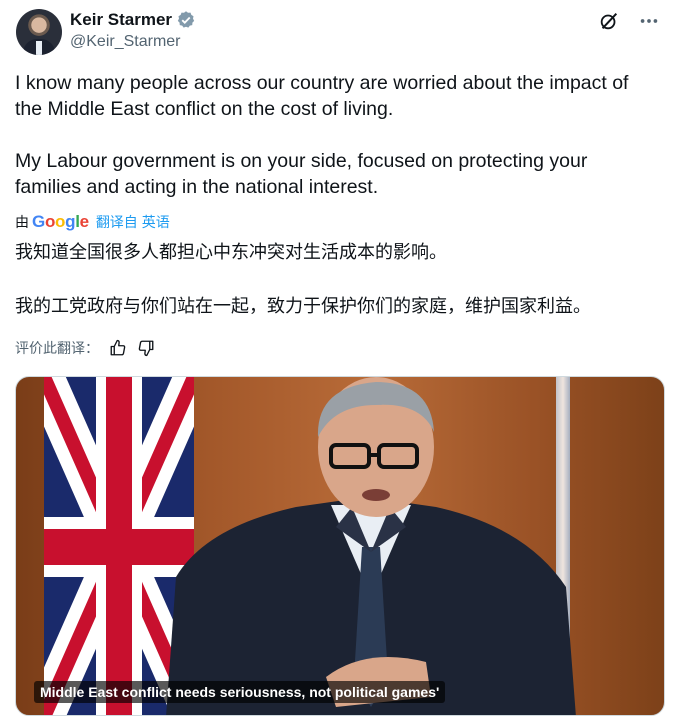 The image size is (676, 718). I want to click on display-name: Keir Starmer, so click(121, 20).